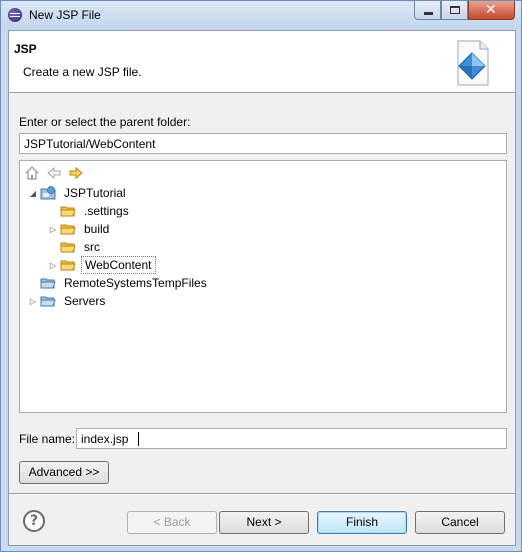 This screenshot has height=552, width=522. Describe the element at coordinates (454, 10) in the screenshot. I see `maximize-button` at that location.